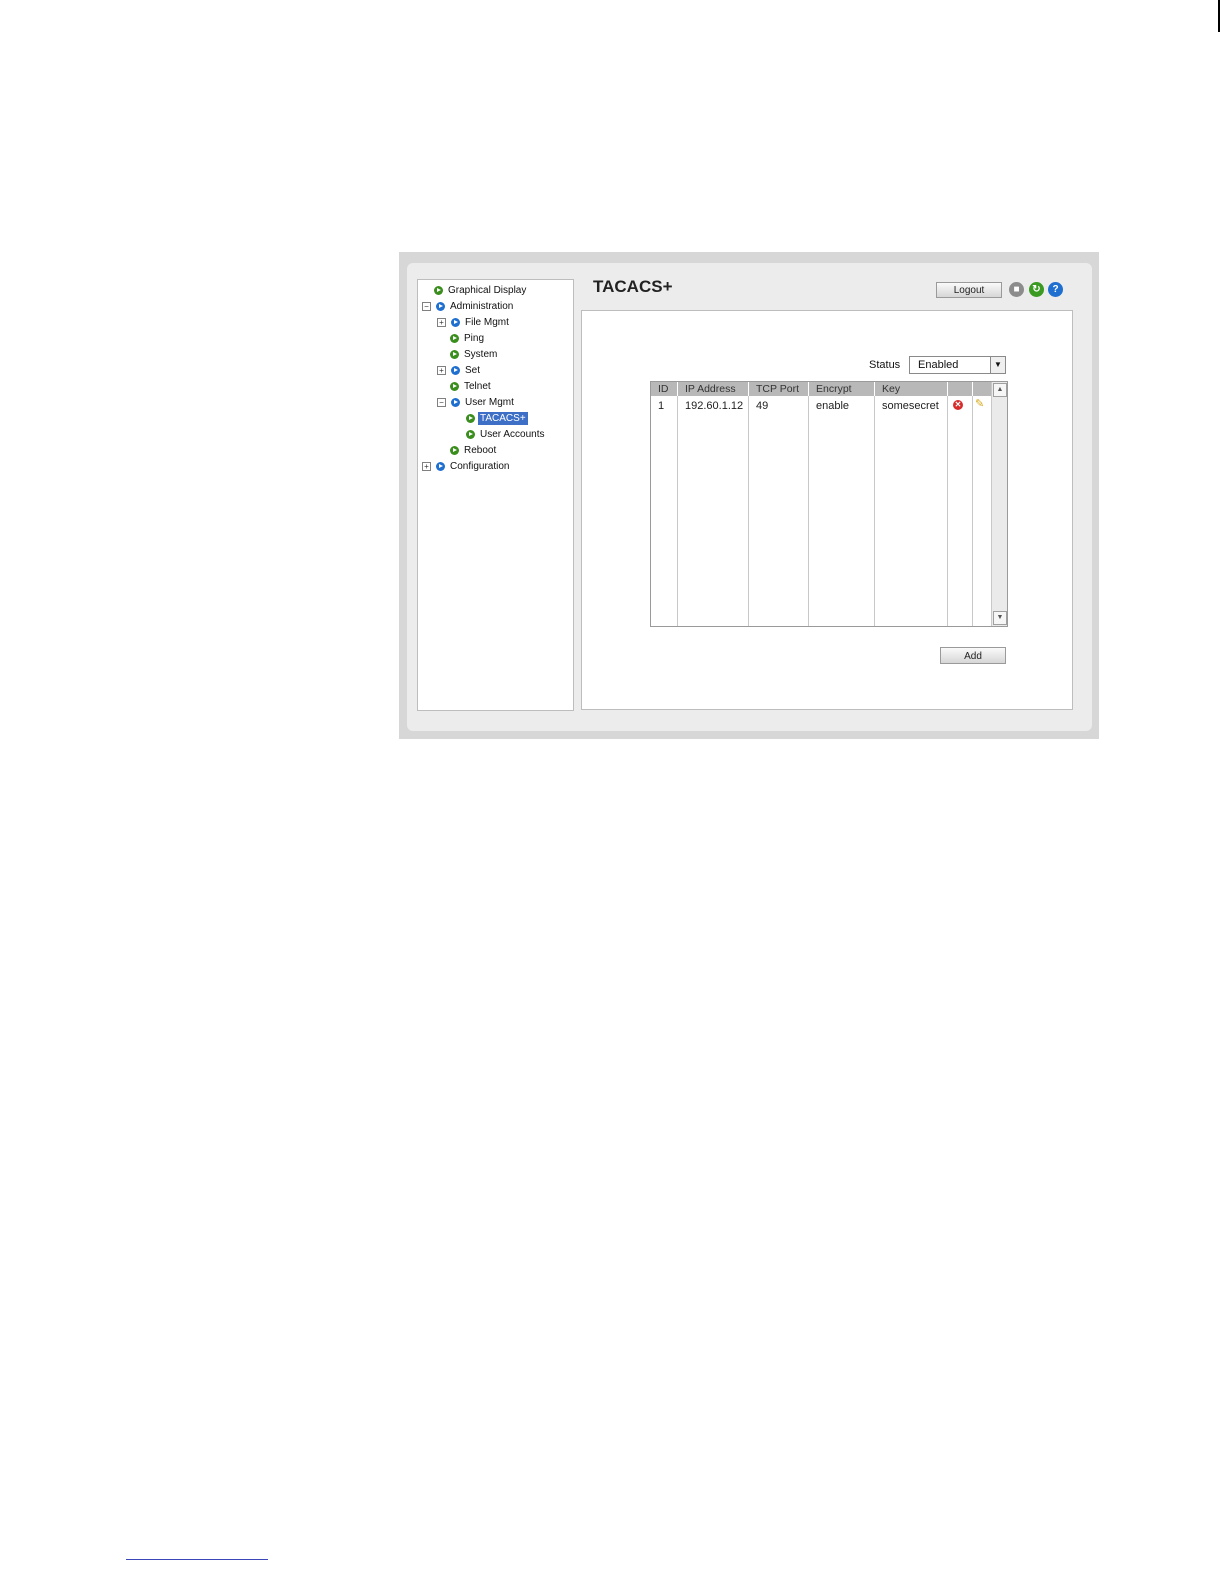 This screenshot has width=1224, height=1584. I want to click on add-button: Add, so click(973, 655).